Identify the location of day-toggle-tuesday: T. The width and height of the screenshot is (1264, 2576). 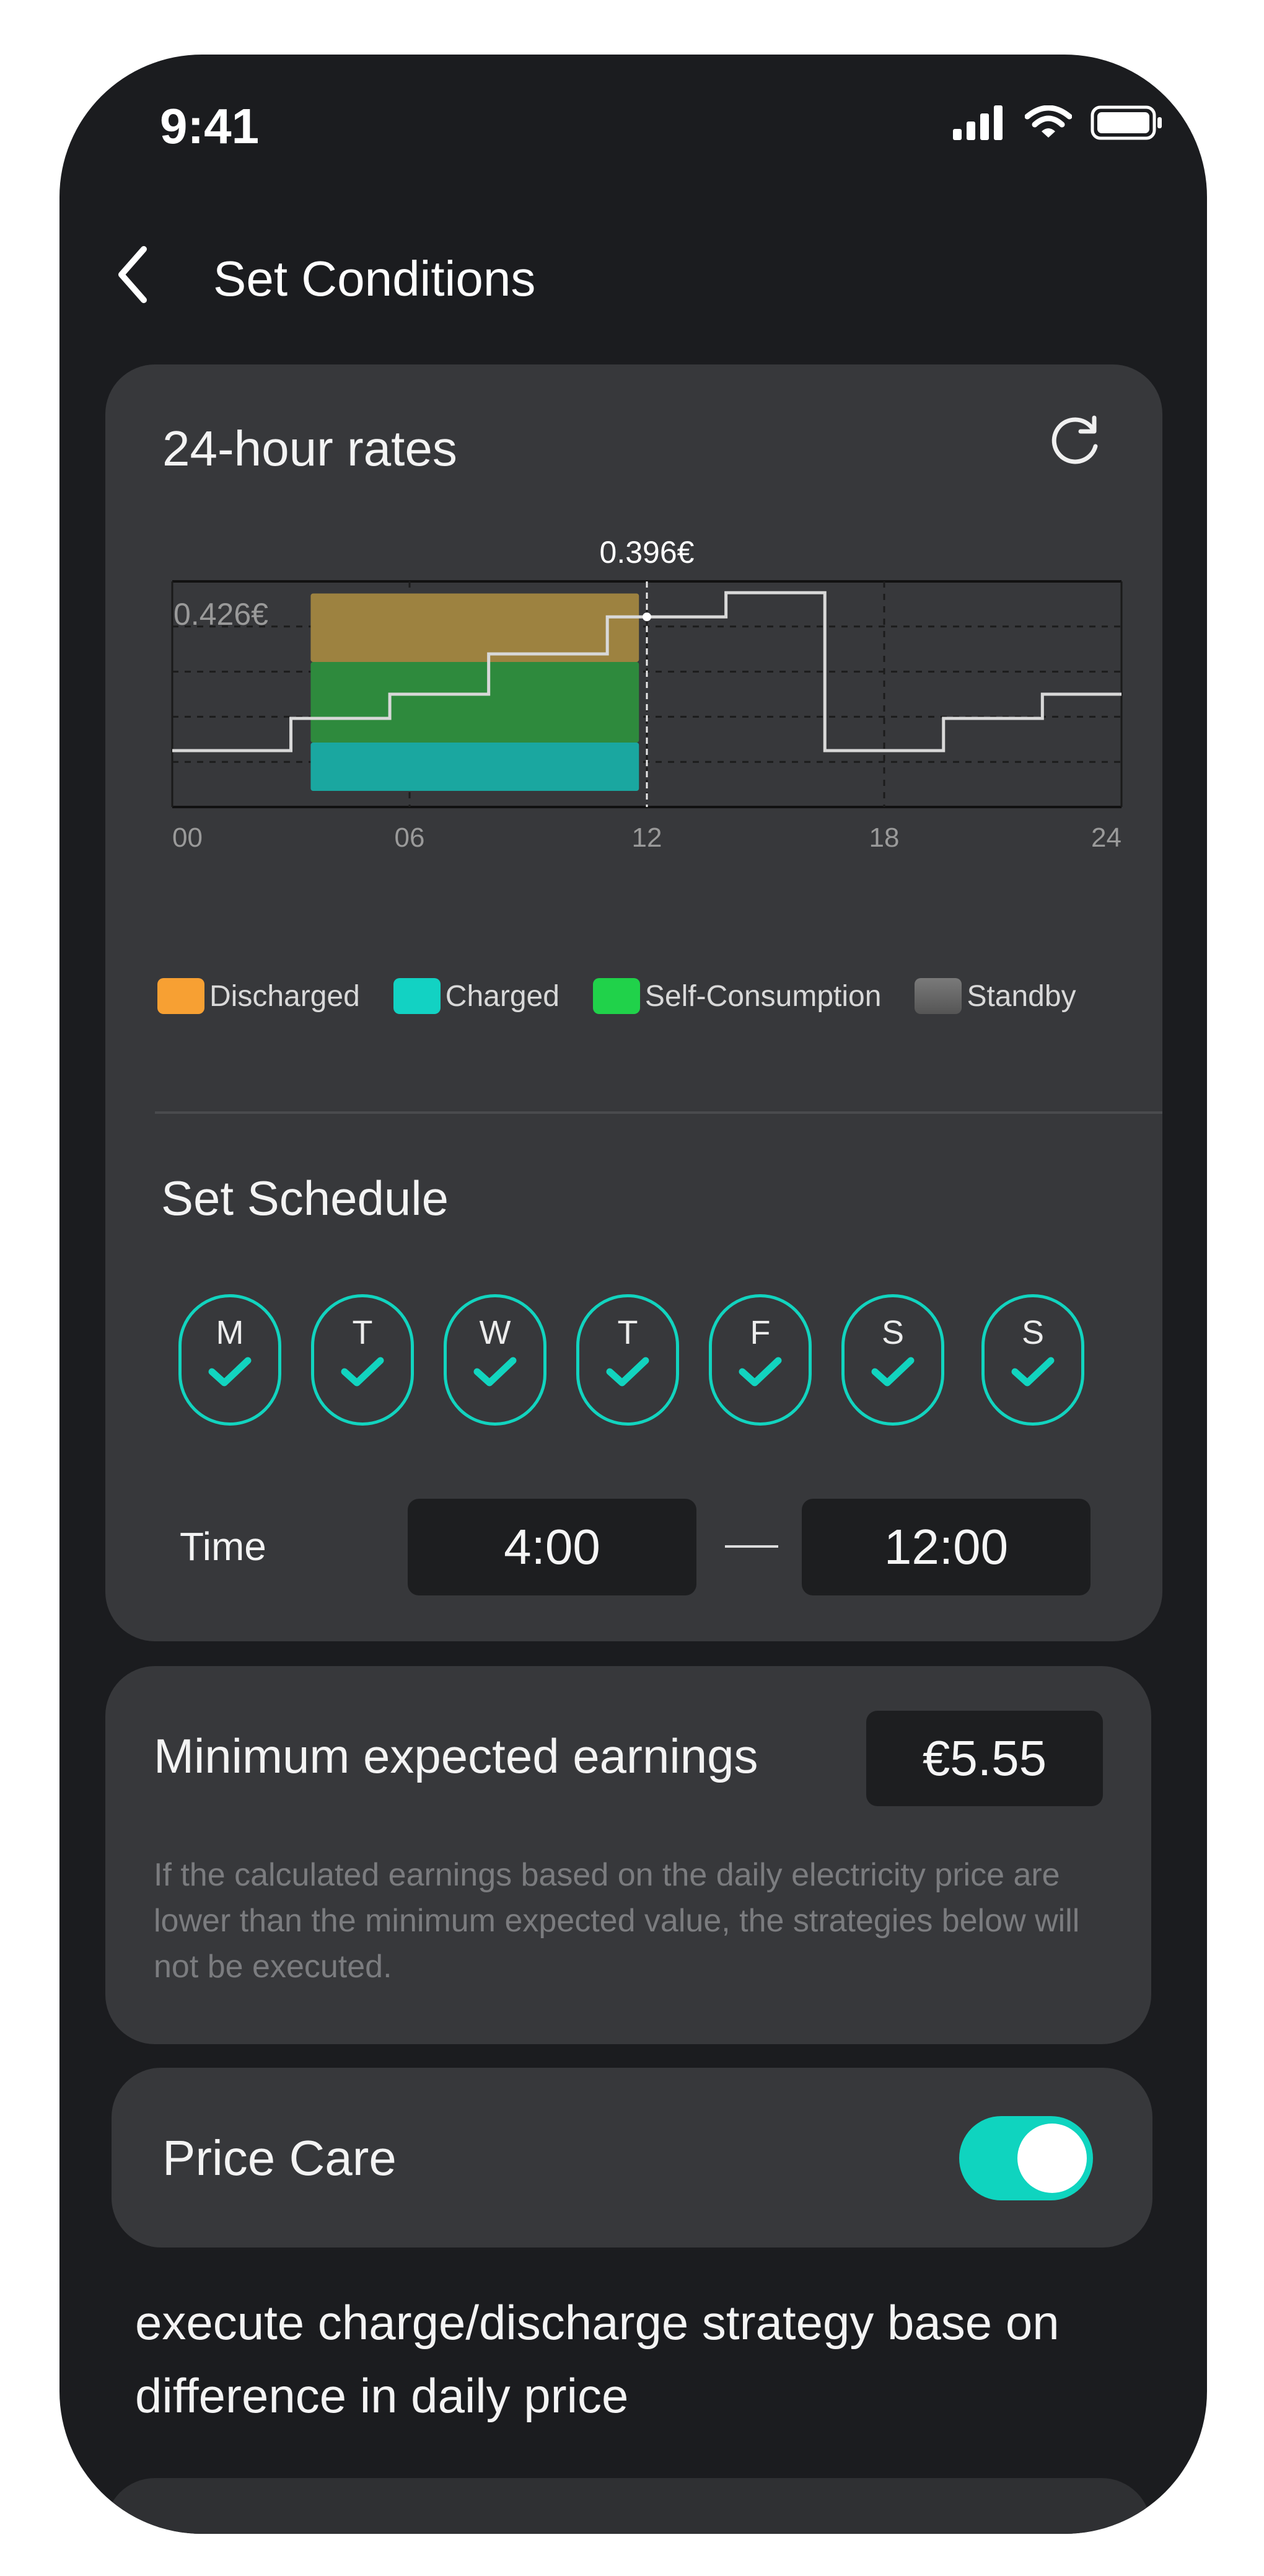
(362, 1360).